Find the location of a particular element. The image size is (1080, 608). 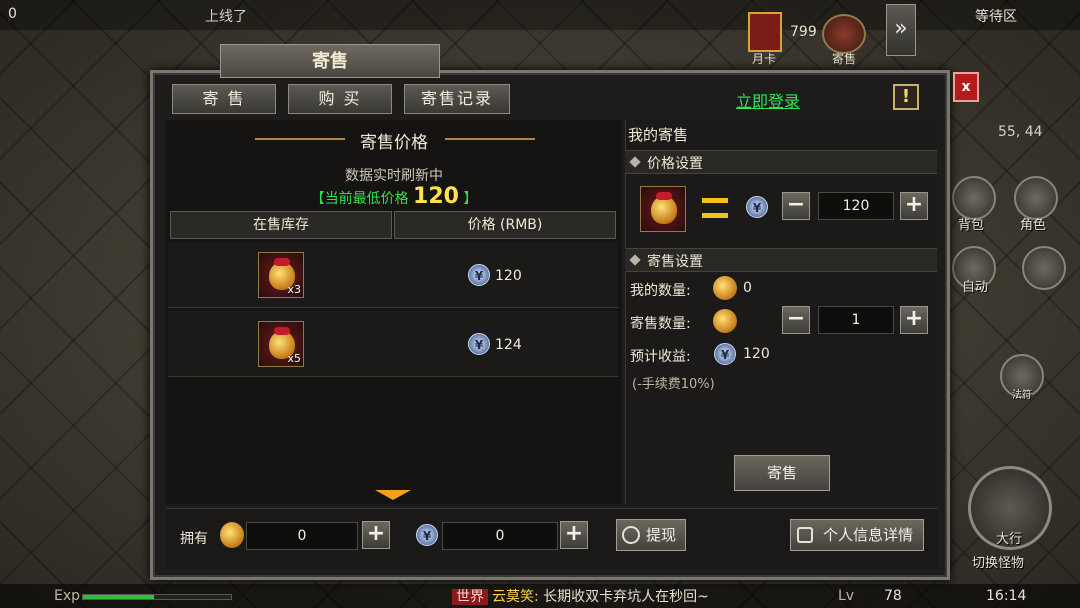

count-minus-button: − is located at coordinates (796, 320).